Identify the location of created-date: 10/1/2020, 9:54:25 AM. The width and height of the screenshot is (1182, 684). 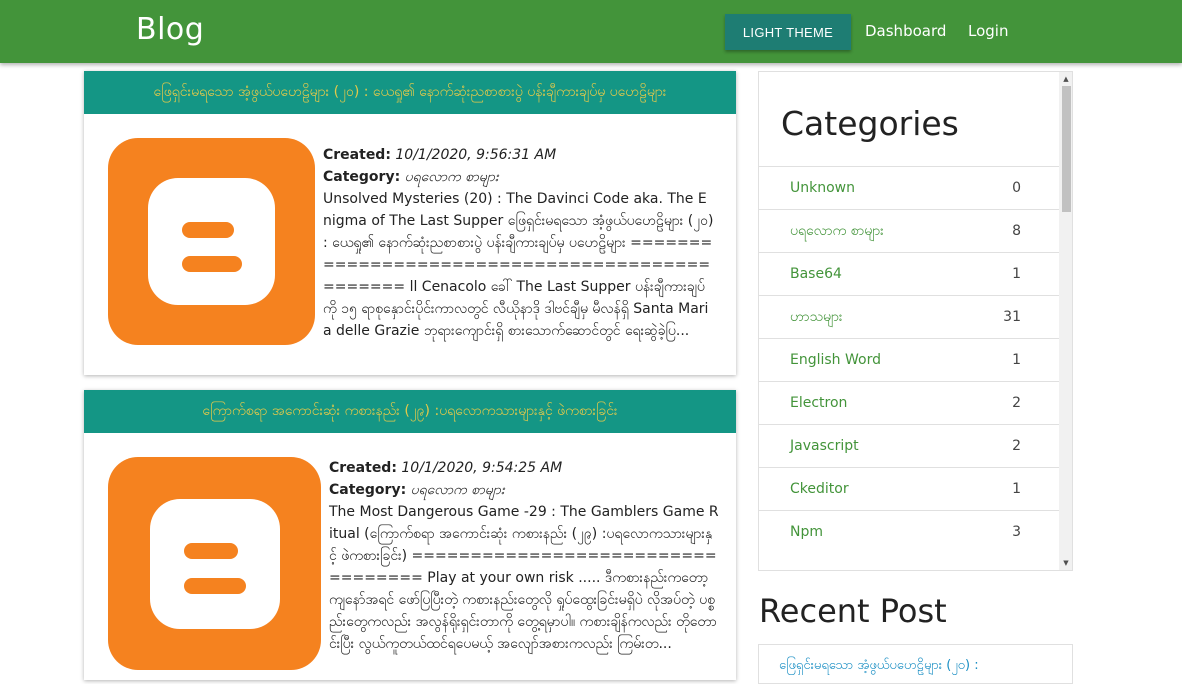
(482, 468).